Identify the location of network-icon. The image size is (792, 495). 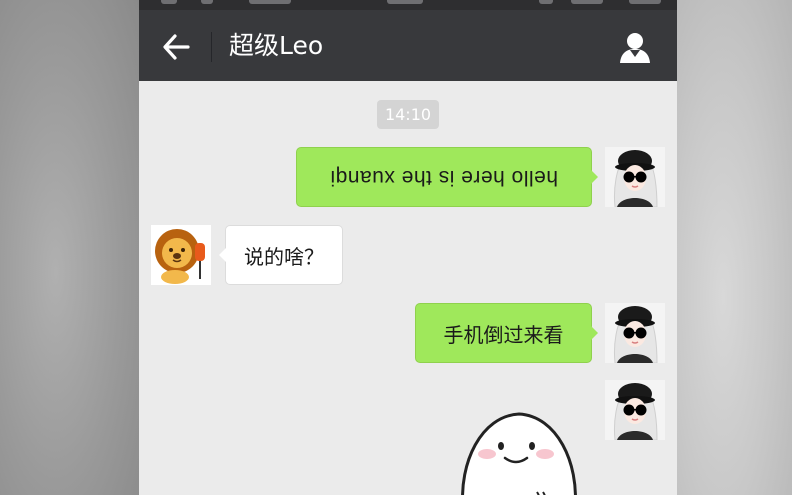
(270, 2).